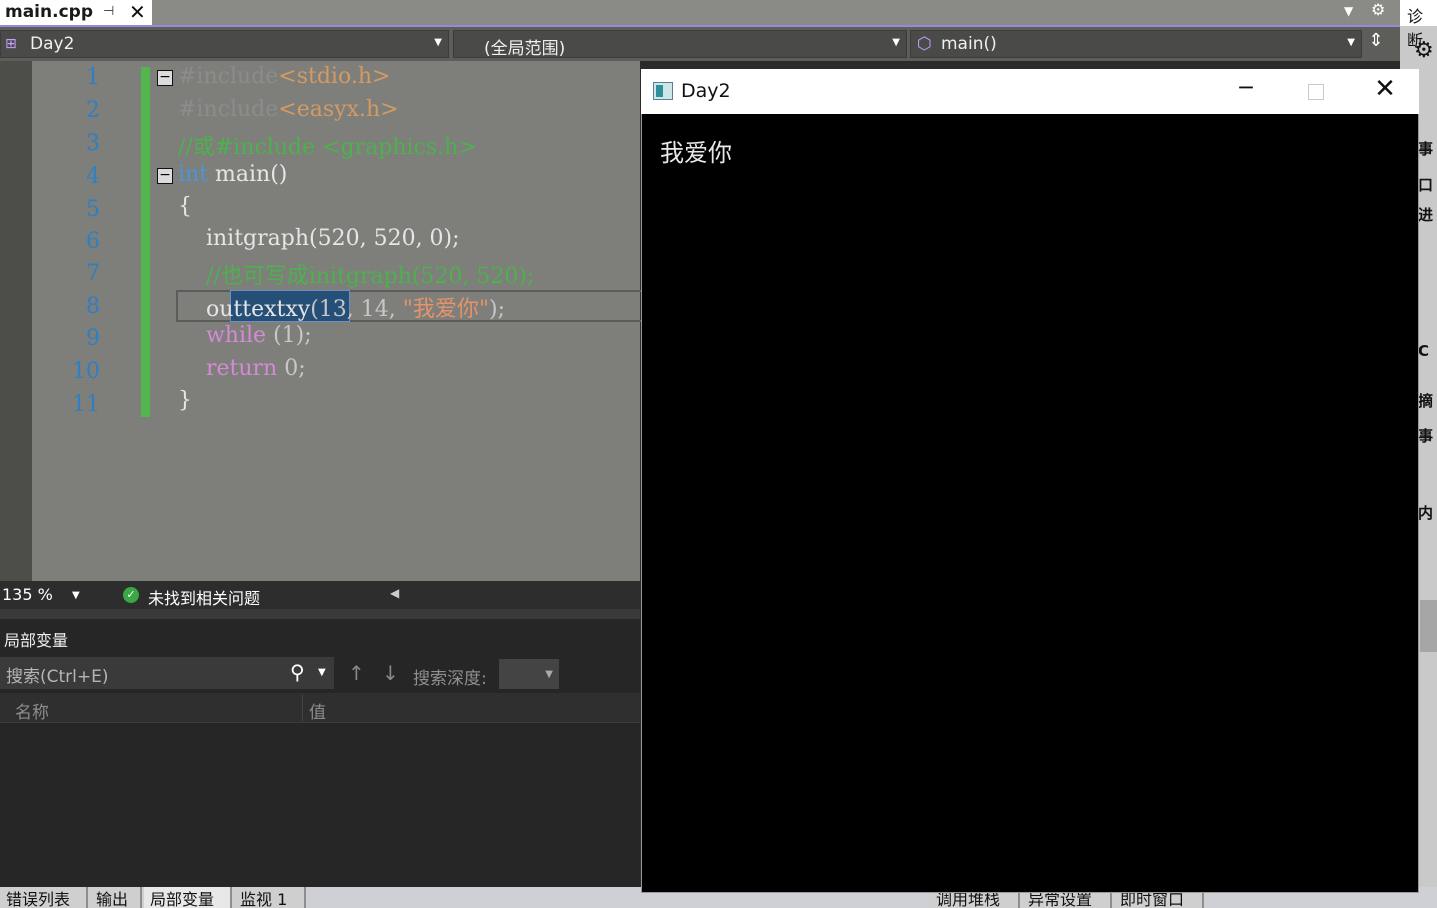  What do you see at coordinates (319, 238) in the screenshot?
I see `code-line: initgraph(520, 520, 0);` at bounding box center [319, 238].